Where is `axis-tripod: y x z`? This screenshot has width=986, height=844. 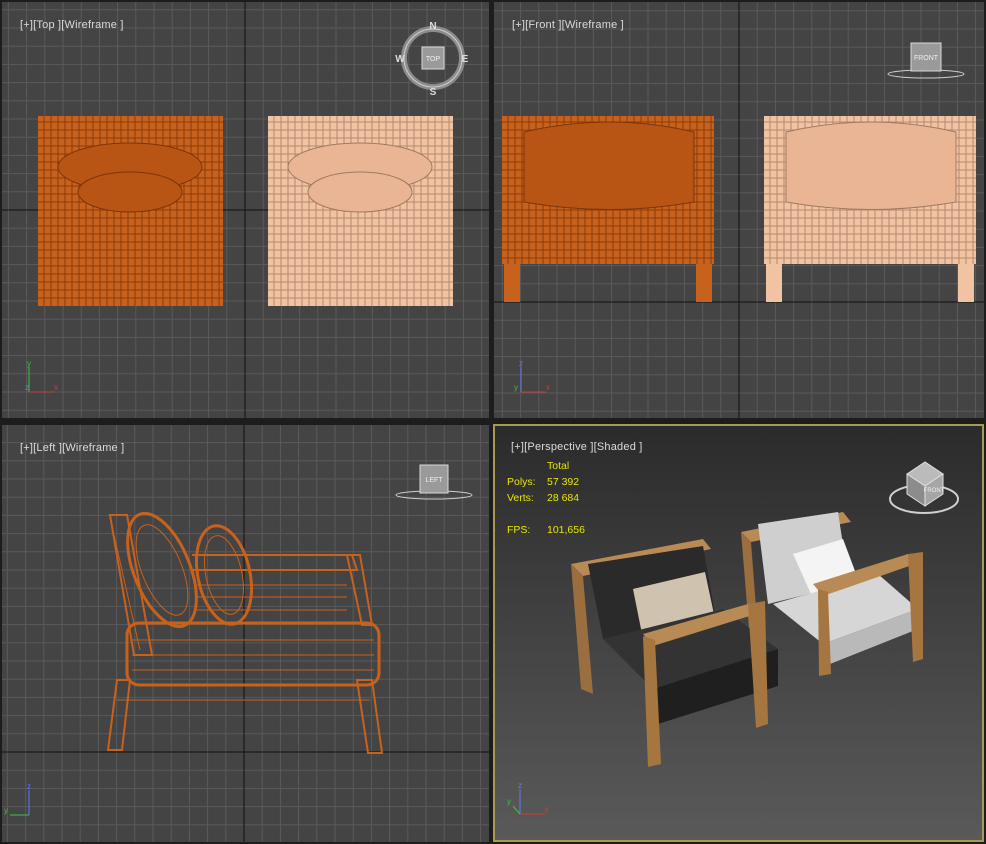
axis-tripod: y x z is located at coordinates (41, 376).